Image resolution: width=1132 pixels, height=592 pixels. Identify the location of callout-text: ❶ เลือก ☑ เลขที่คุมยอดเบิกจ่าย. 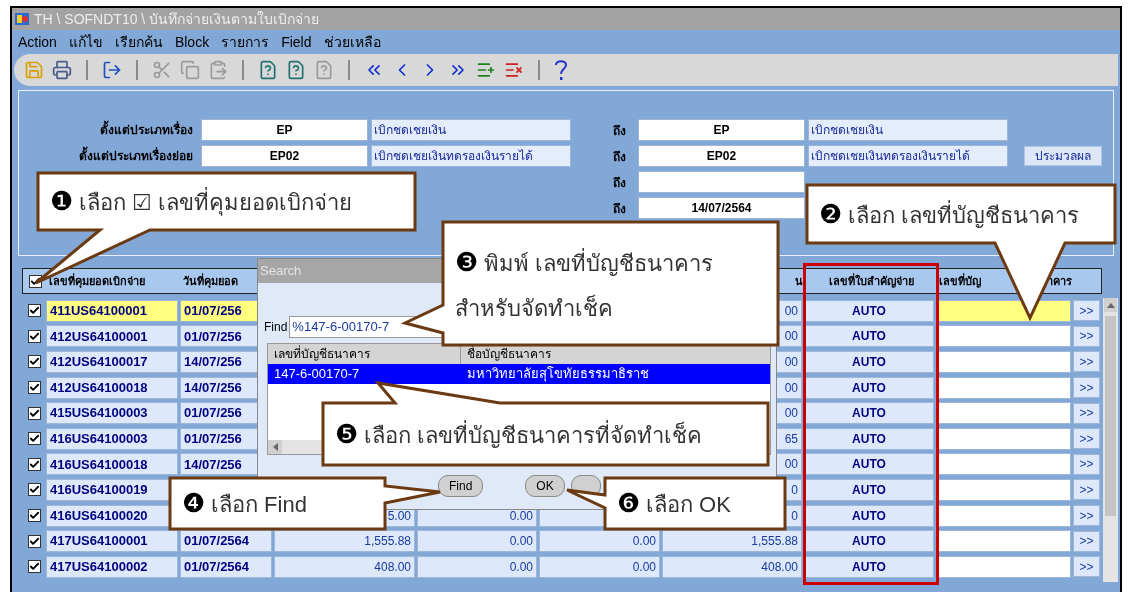
(201, 201).